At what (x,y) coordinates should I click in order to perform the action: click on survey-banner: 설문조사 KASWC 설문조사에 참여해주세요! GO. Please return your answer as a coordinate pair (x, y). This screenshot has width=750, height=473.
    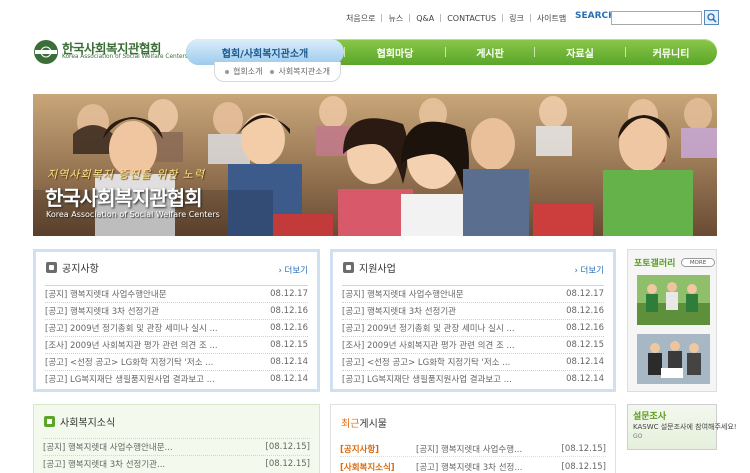
    Looking at the image, I should click on (682, 427).